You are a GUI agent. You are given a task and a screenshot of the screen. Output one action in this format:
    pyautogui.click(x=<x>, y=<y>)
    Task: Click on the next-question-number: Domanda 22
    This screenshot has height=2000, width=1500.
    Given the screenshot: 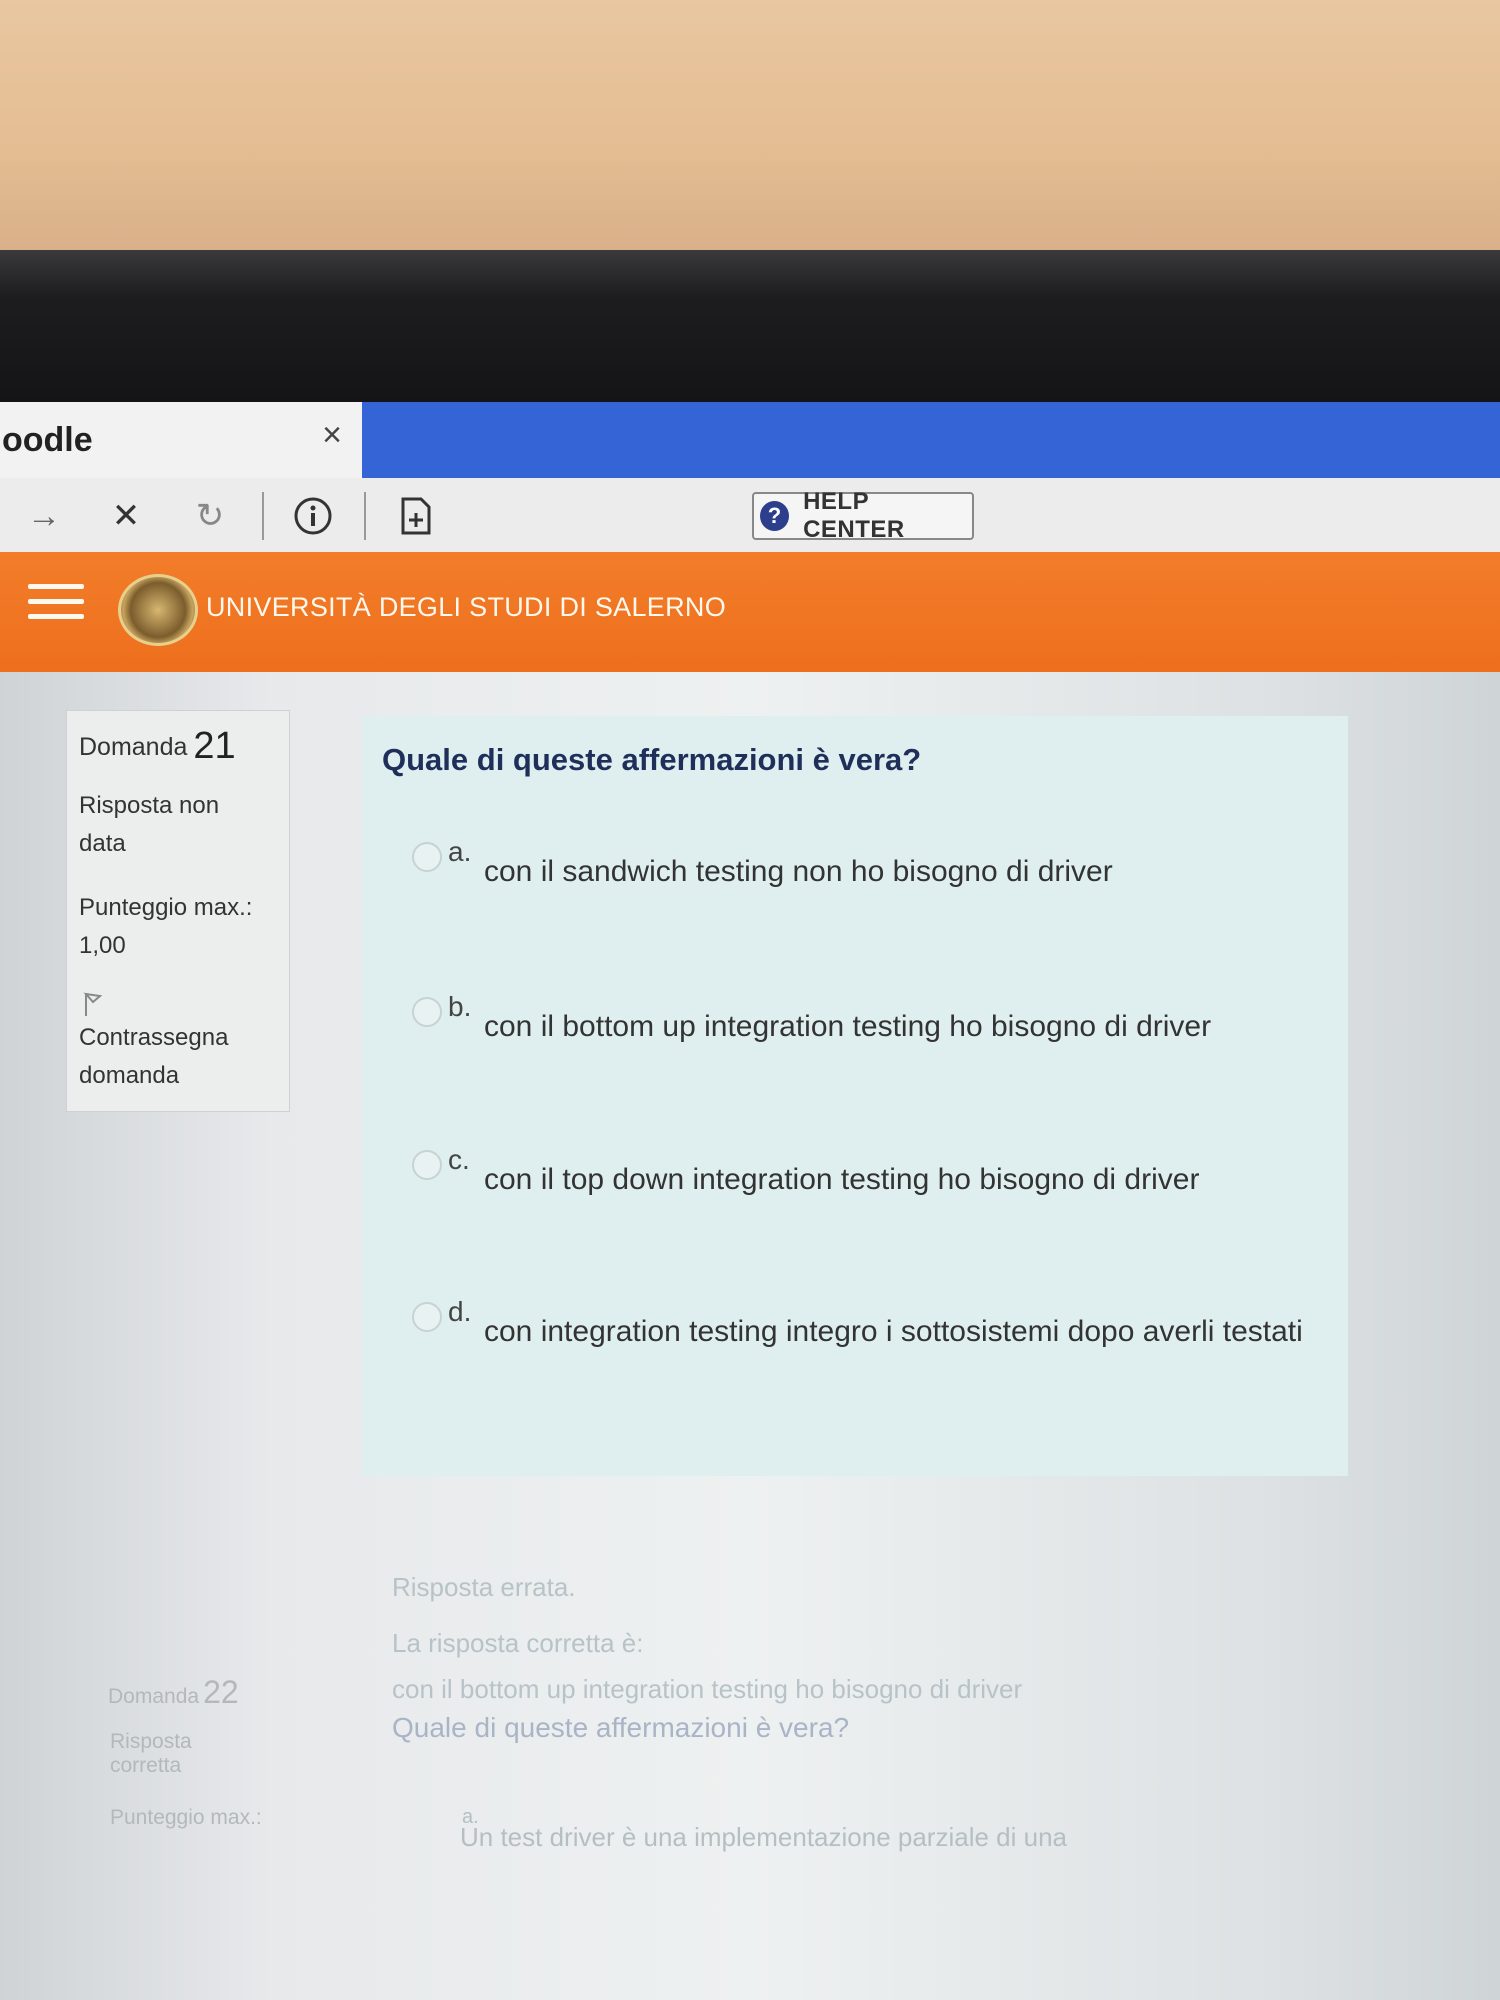 What is the action you would take?
    pyautogui.click(x=173, y=1692)
    